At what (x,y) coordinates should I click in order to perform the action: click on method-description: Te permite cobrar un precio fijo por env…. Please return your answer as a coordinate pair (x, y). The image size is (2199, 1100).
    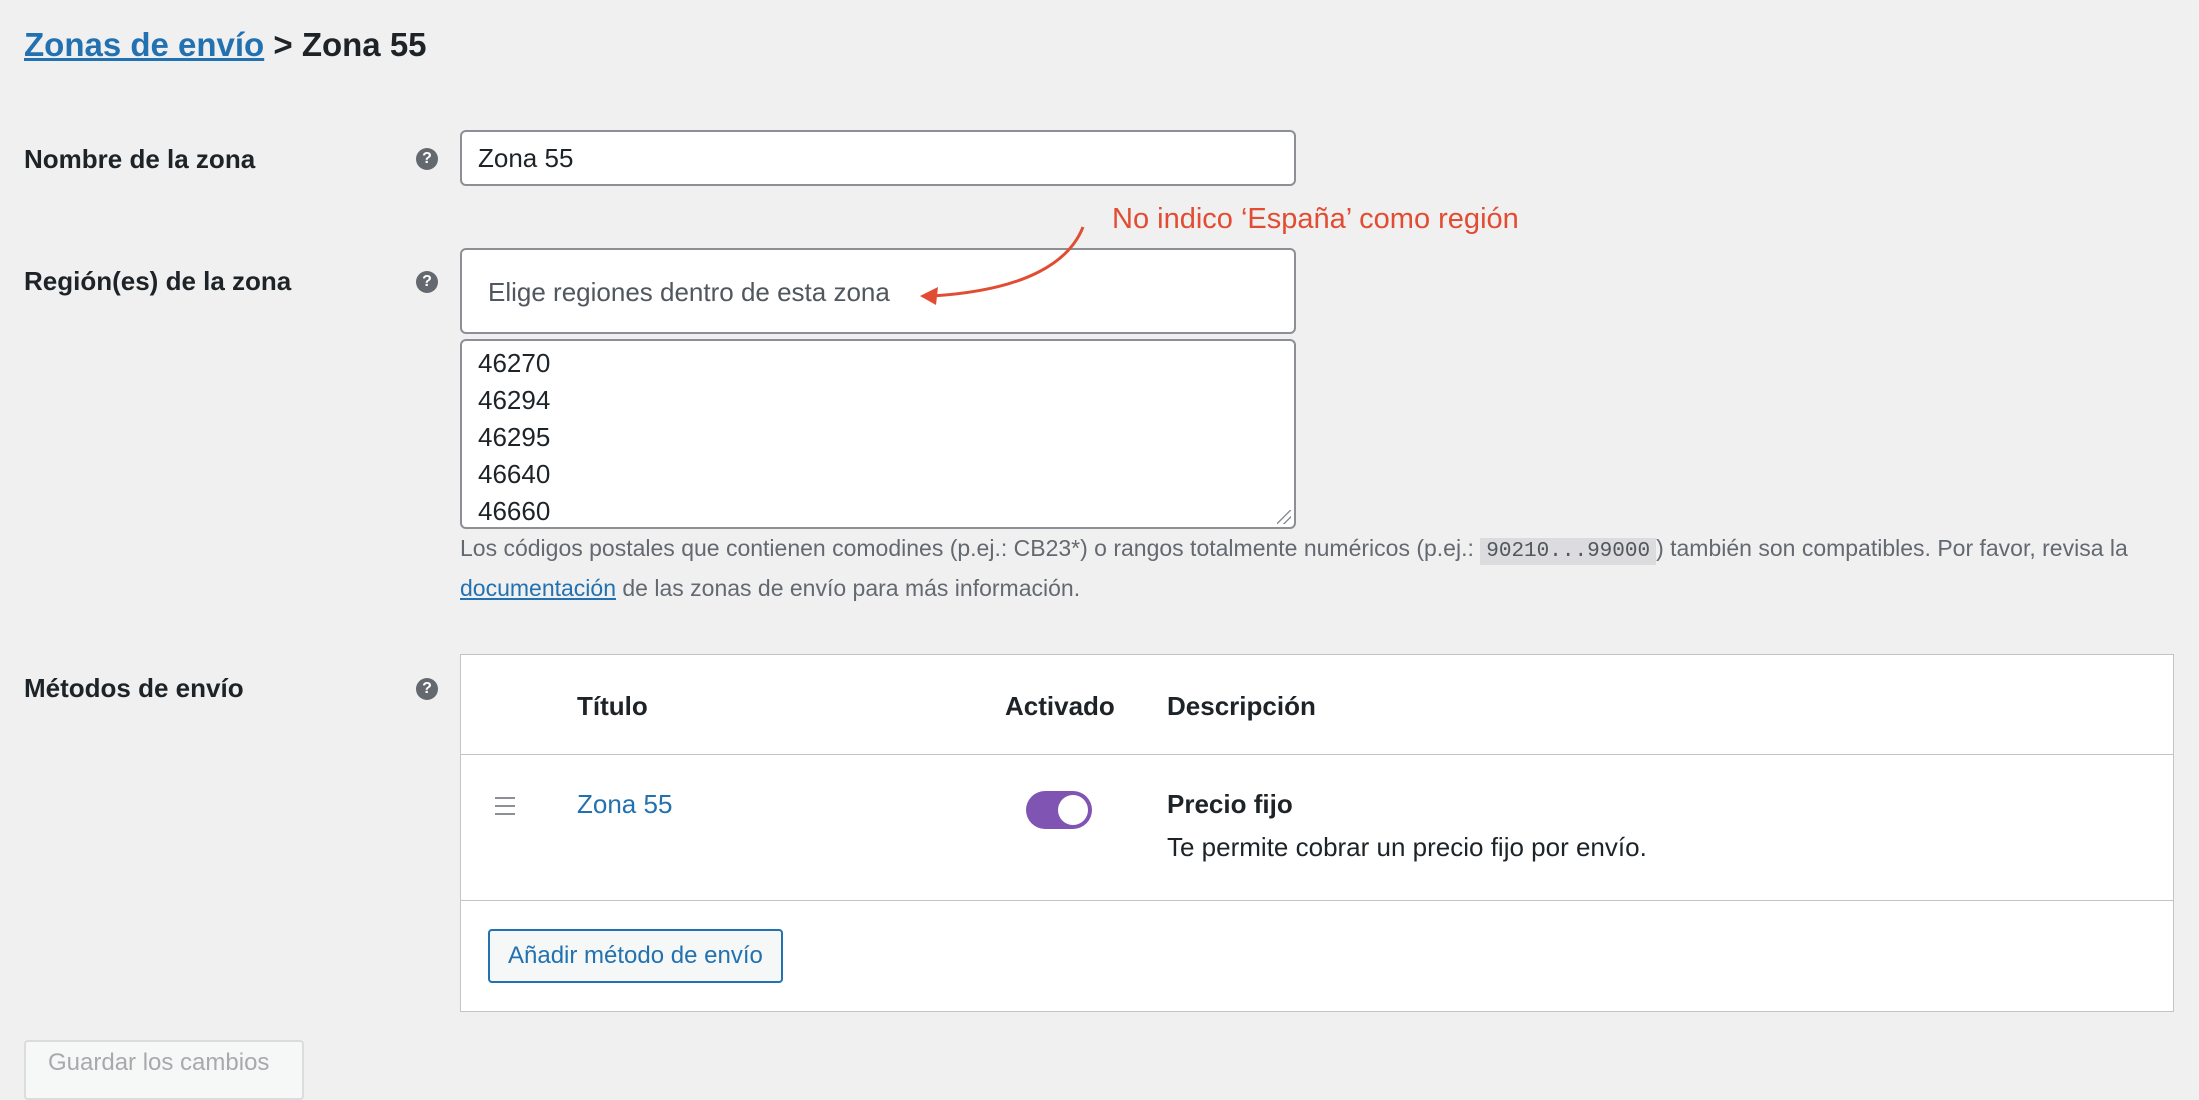
    Looking at the image, I should click on (1407, 847).